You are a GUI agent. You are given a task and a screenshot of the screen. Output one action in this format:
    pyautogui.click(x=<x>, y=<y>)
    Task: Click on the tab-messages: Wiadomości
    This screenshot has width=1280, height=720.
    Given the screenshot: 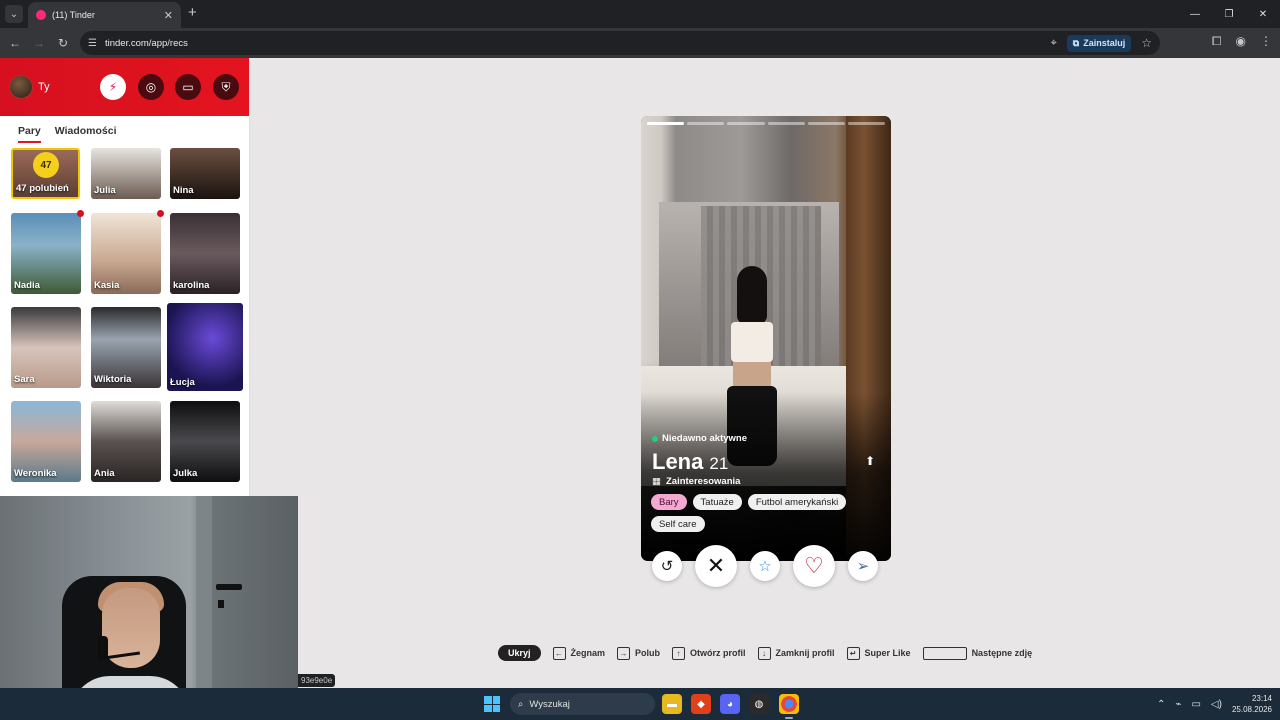 What is the action you would take?
    pyautogui.click(x=86, y=131)
    